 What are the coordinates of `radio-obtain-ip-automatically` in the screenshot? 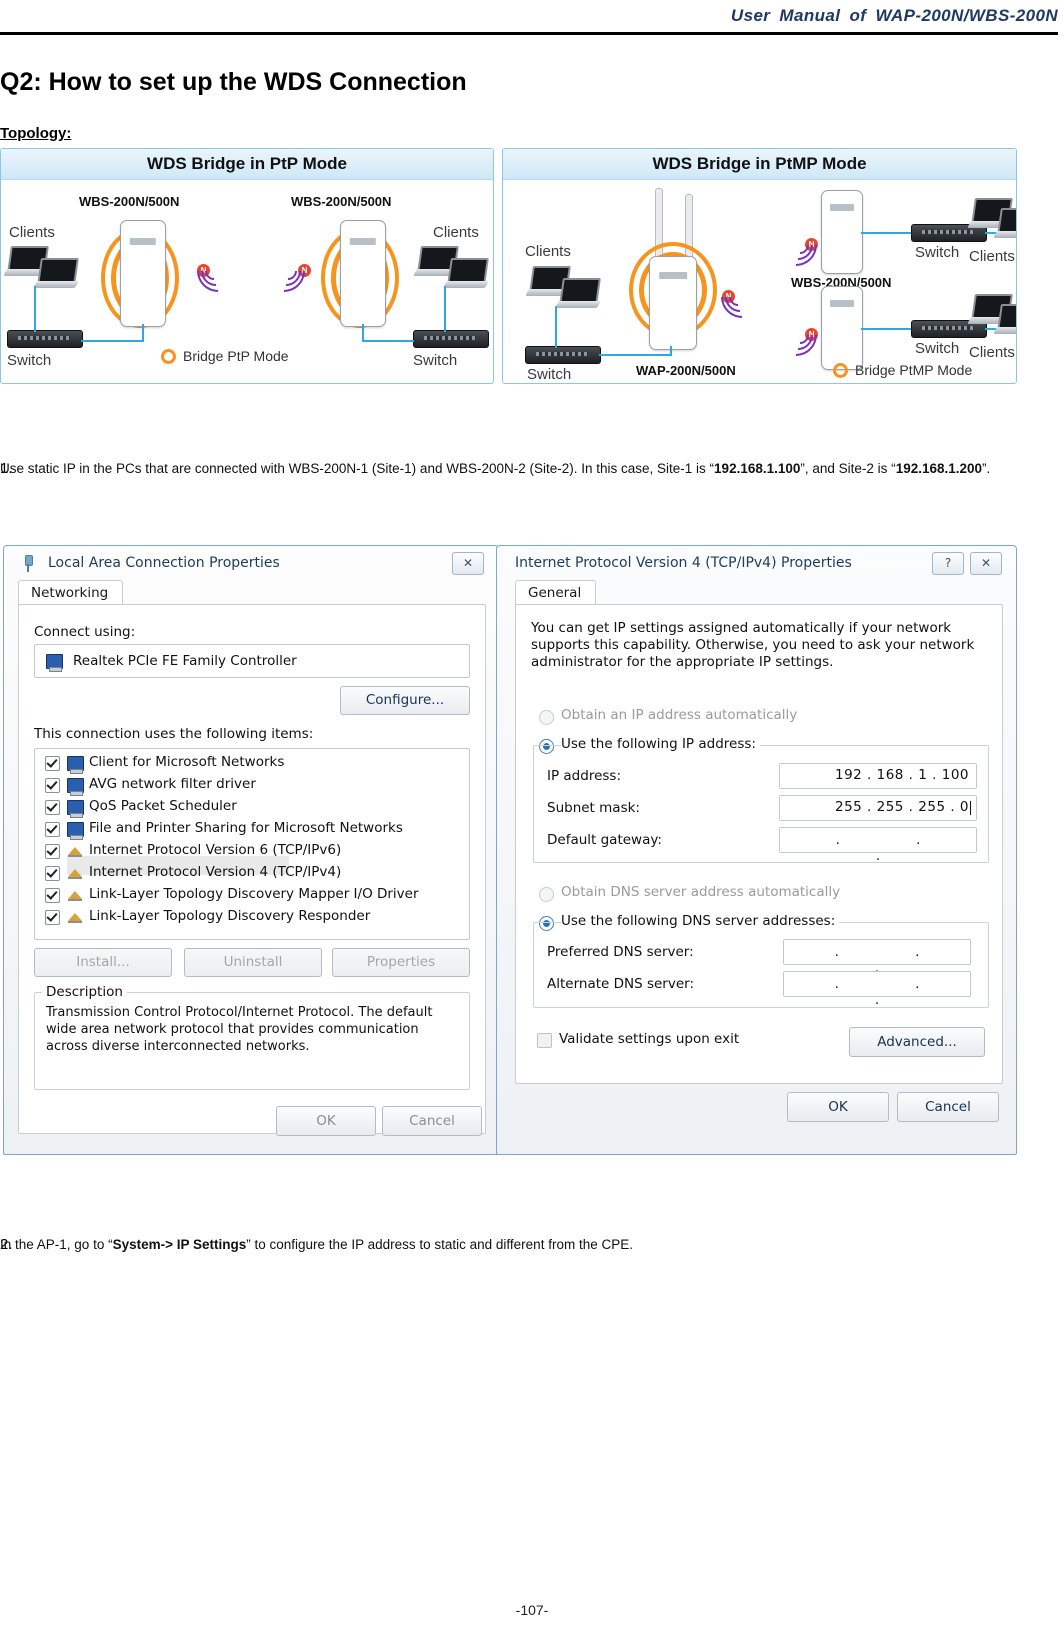 It's located at (546, 717).